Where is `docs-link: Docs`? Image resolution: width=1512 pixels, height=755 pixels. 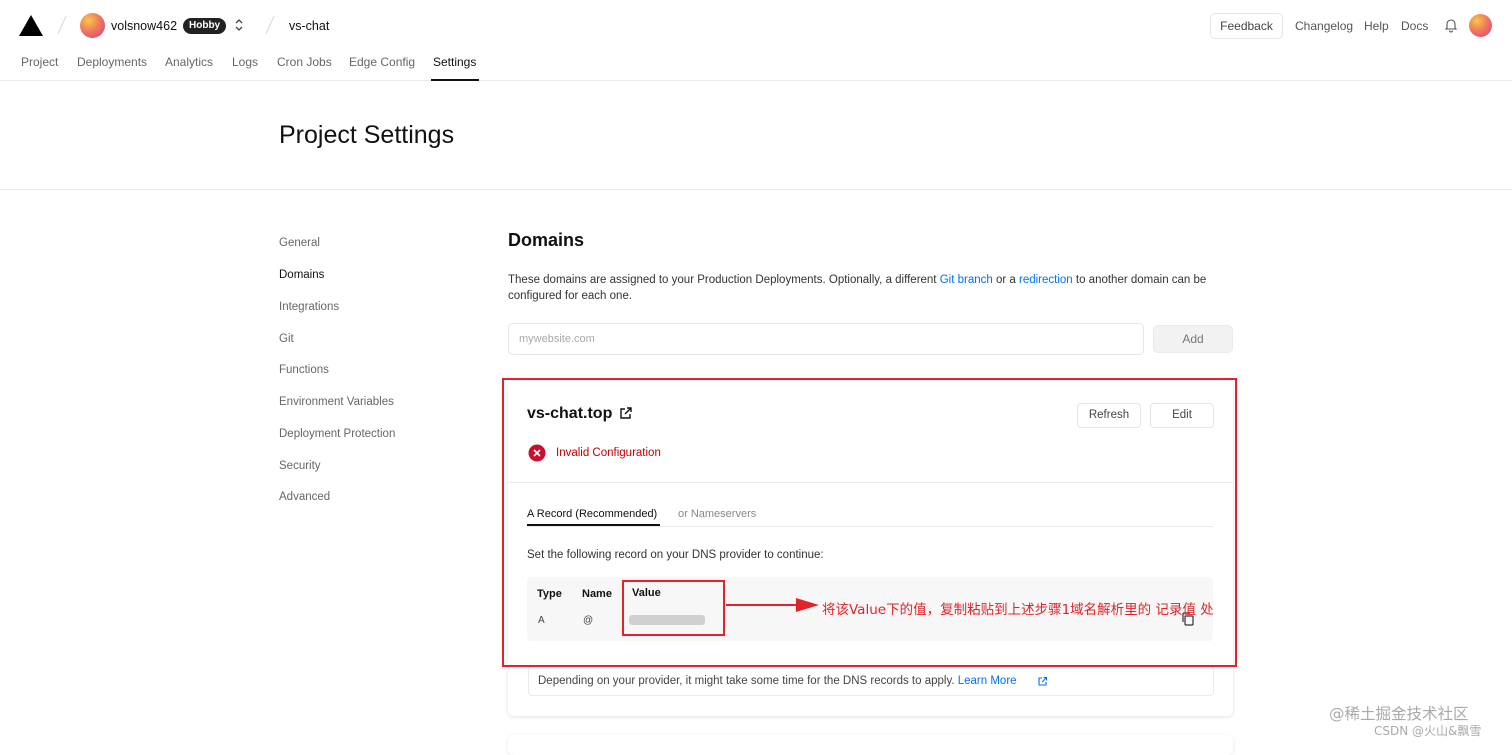 docs-link: Docs is located at coordinates (1414, 26).